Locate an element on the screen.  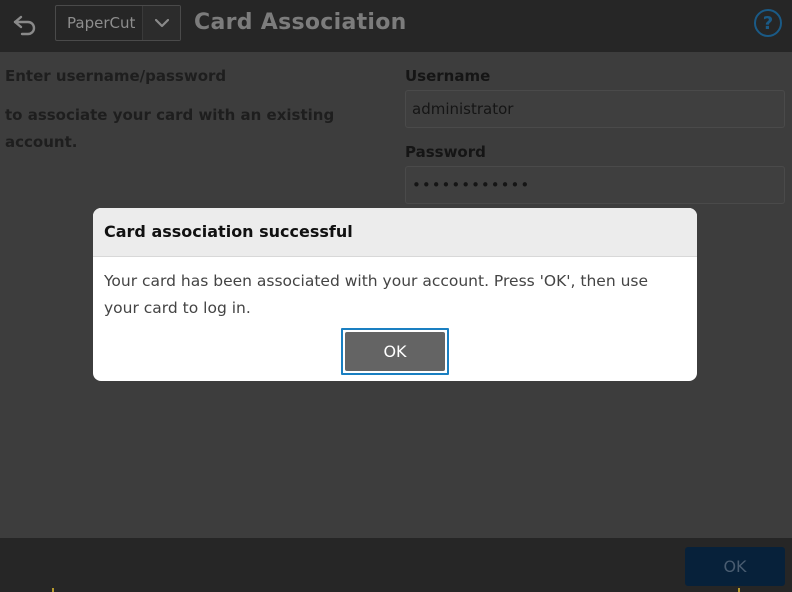
back-arrow-icon is located at coordinates (24, 25).